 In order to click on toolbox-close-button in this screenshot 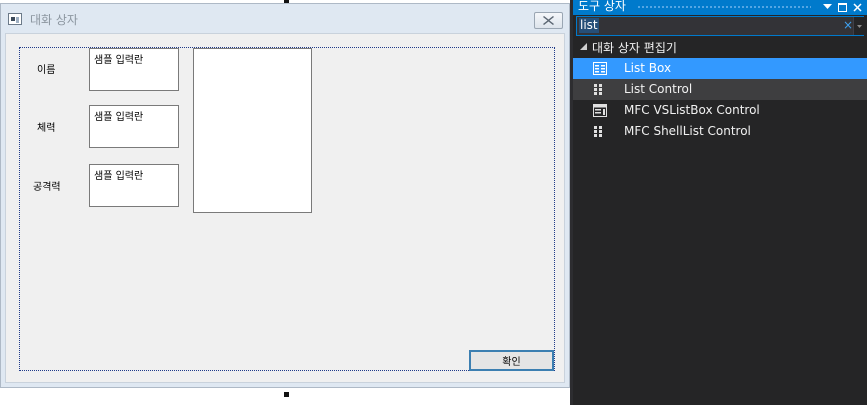, I will do `click(857, 7)`.